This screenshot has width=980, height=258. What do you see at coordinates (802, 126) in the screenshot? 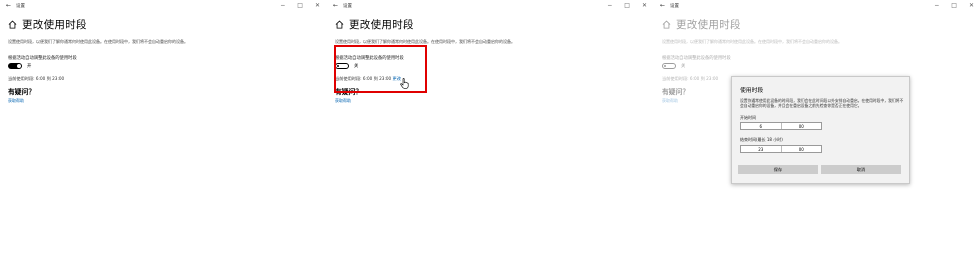
I see `start-minute: 00` at bounding box center [802, 126].